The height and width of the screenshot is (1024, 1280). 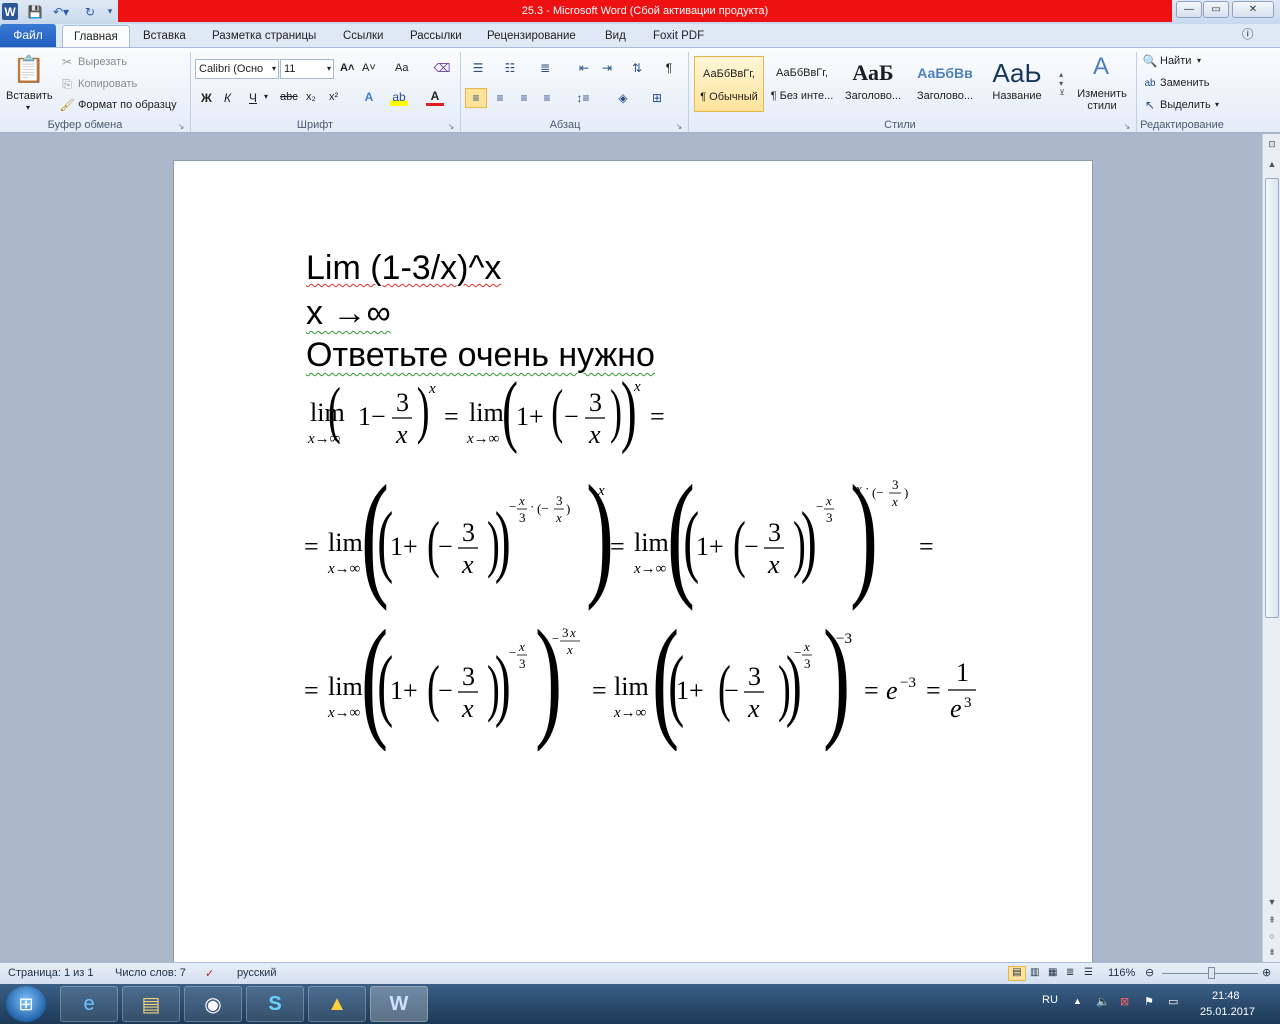 I want to click on shrink-font-button: A˅, so click(x=369, y=68).